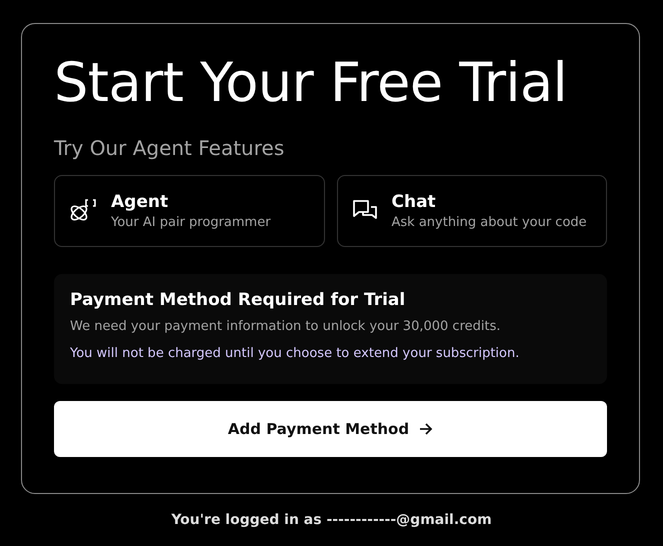  What do you see at coordinates (426, 429) in the screenshot?
I see `arrow-right-icon` at bounding box center [426, 429].